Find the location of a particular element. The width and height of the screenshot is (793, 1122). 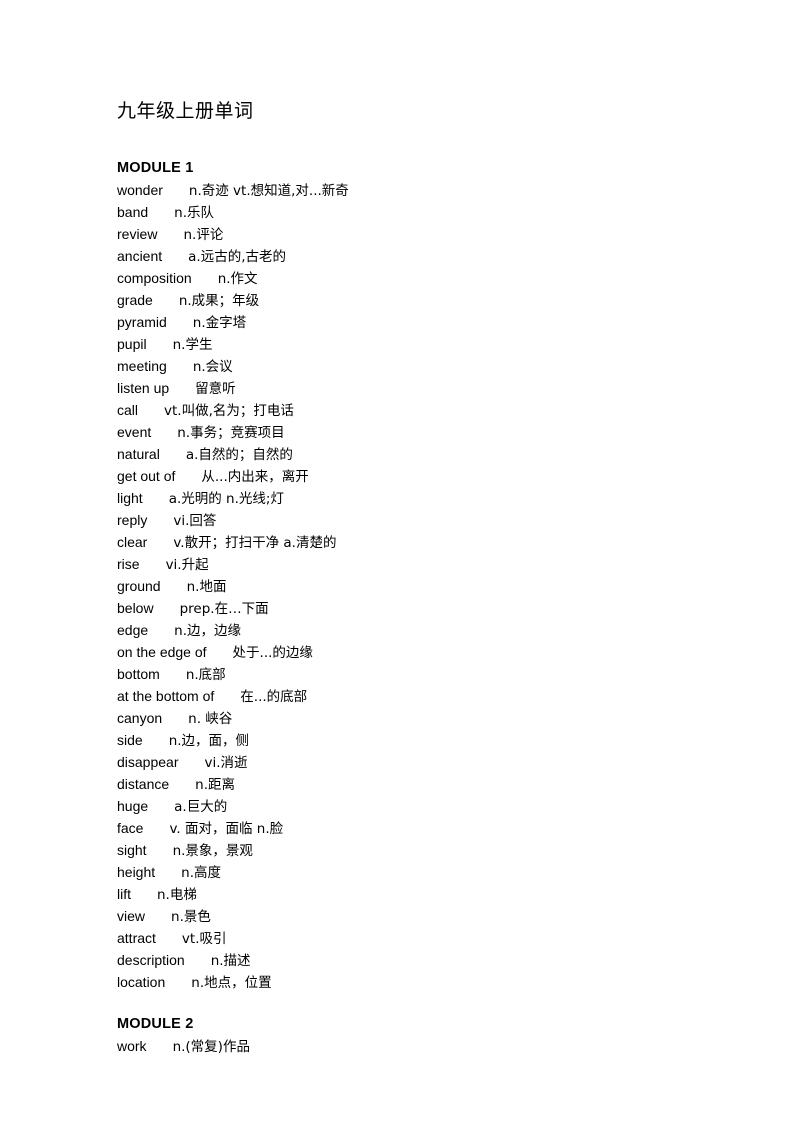

entry-word: side is located at coordinates (130, 740).